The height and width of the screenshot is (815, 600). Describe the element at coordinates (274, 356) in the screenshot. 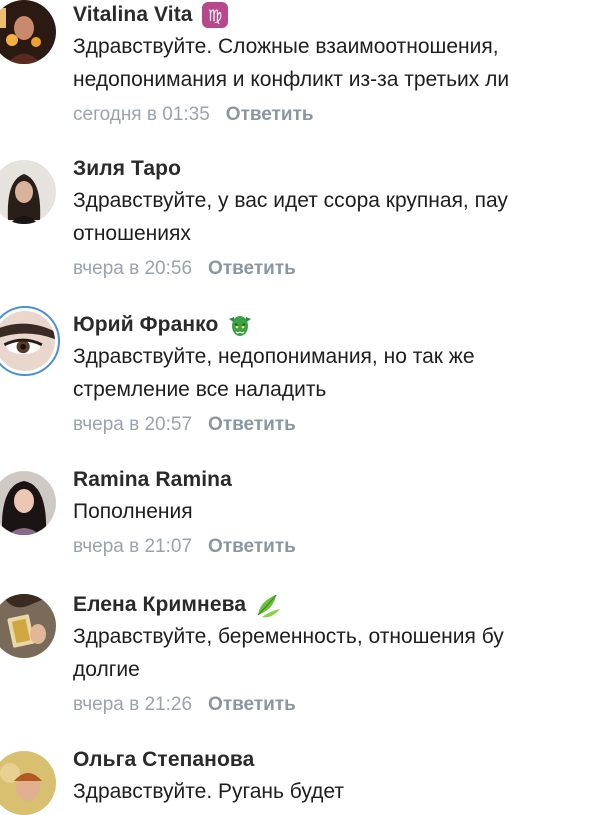

I see `comment-text-line: Здравствуйте, недопонимания, но так же` at that location.